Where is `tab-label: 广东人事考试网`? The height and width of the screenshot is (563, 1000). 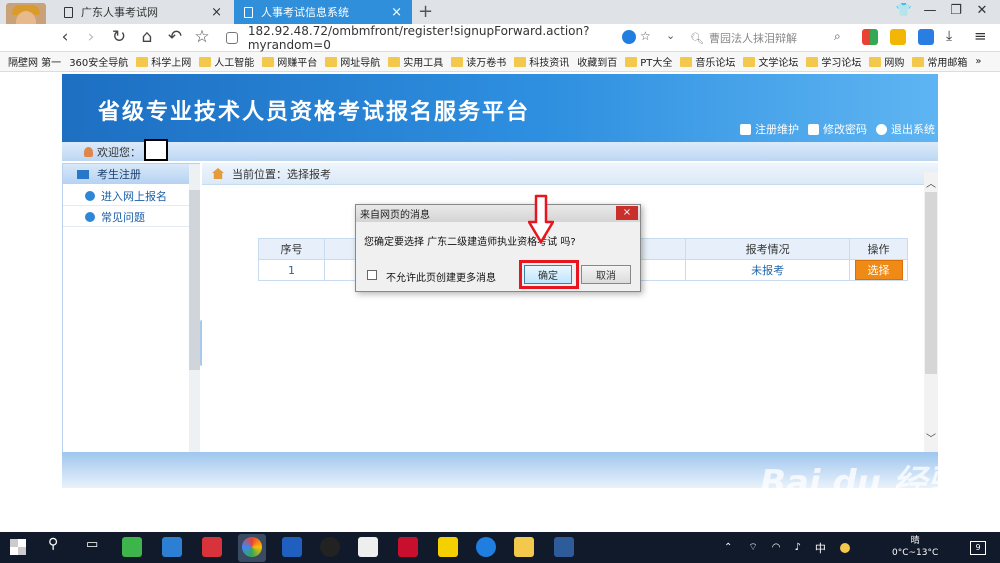
tab-label: 广东人事考试网 is located at coordinates (119, 12).